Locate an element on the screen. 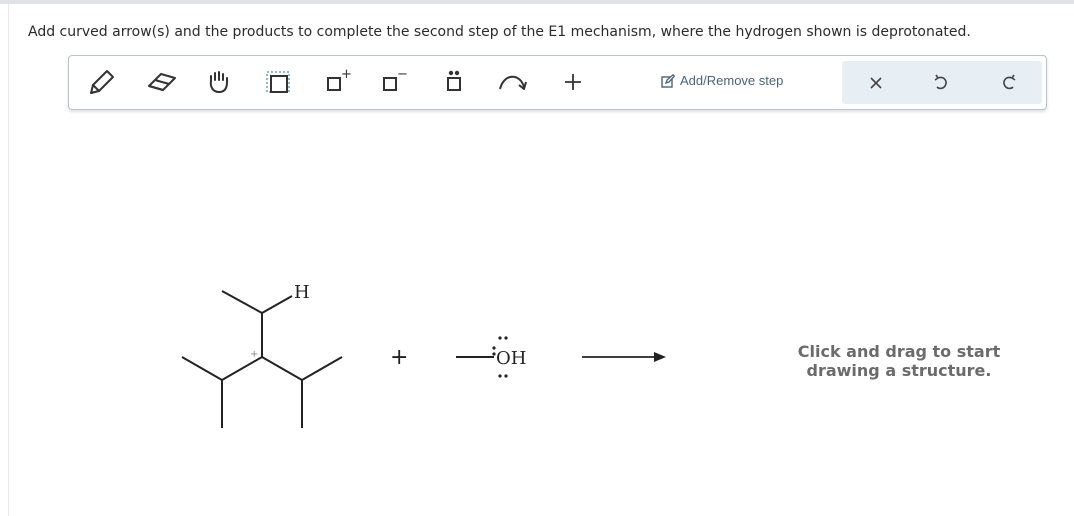  hydroxide-ion: OH is located at coordinates (491, 357).